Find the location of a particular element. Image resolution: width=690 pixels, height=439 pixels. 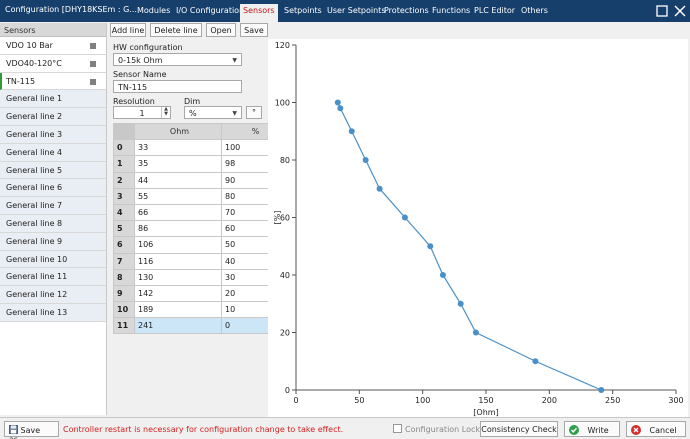

cancel-button: Cancel is located at coordinates (656, 429).